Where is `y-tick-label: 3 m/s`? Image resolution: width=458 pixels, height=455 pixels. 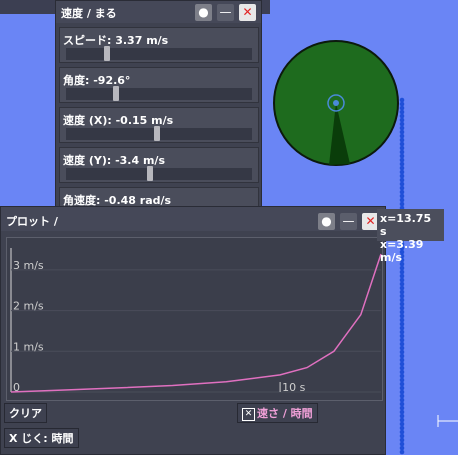 y-tick-label: 3 m/s is located at coordinates (28, 265).